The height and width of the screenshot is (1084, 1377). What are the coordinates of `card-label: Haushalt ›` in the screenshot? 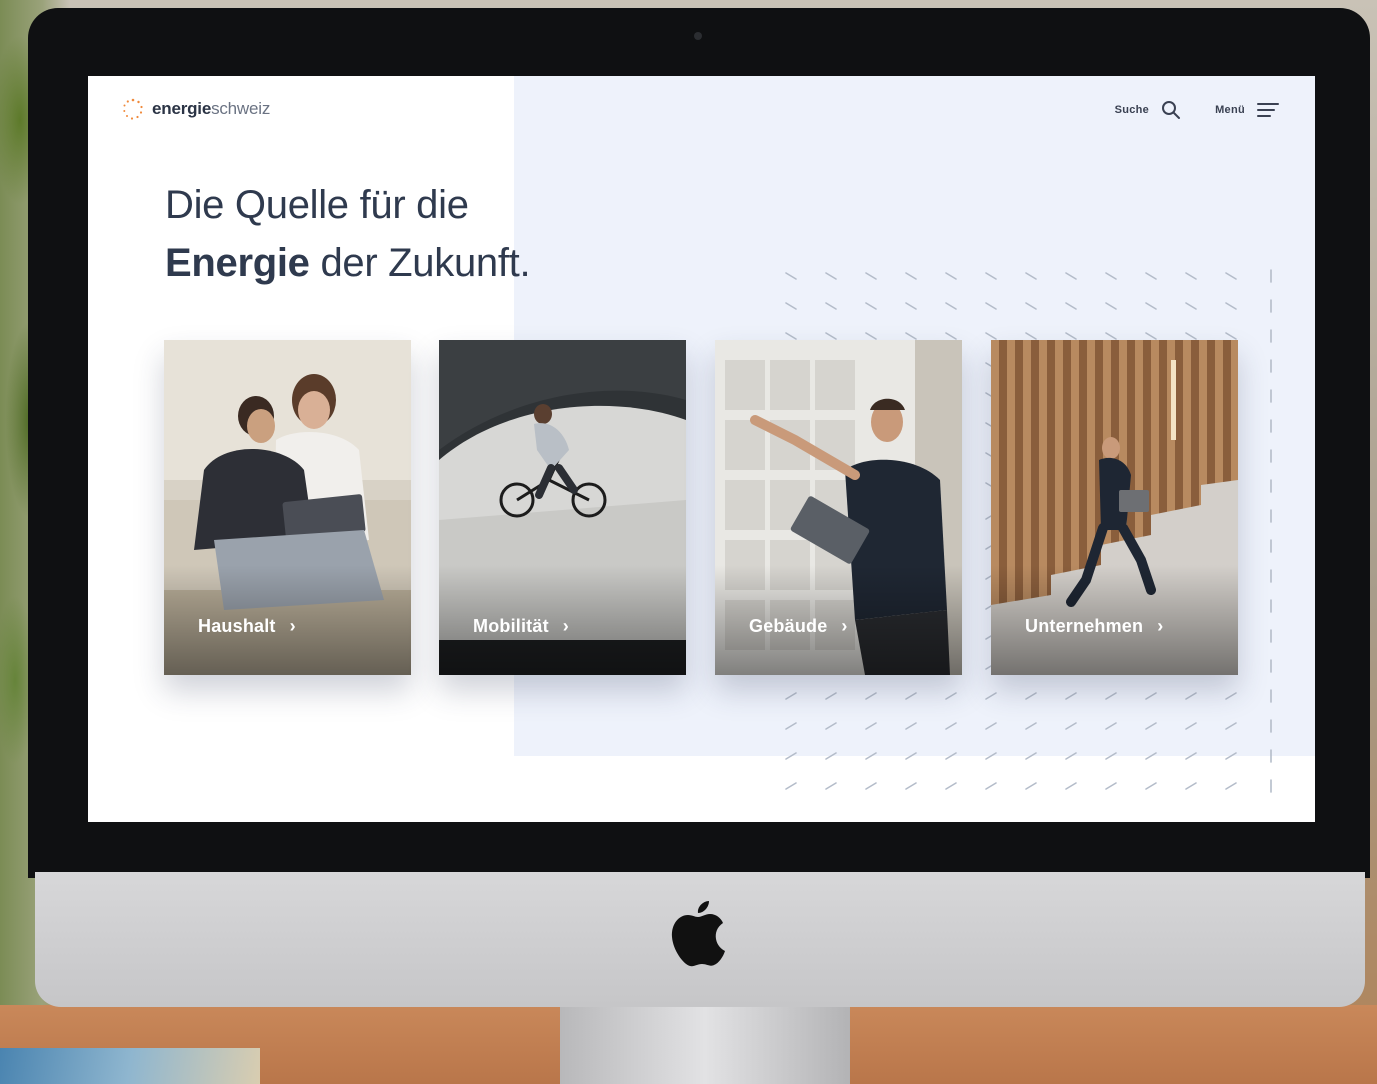 It's located at (247, 626).